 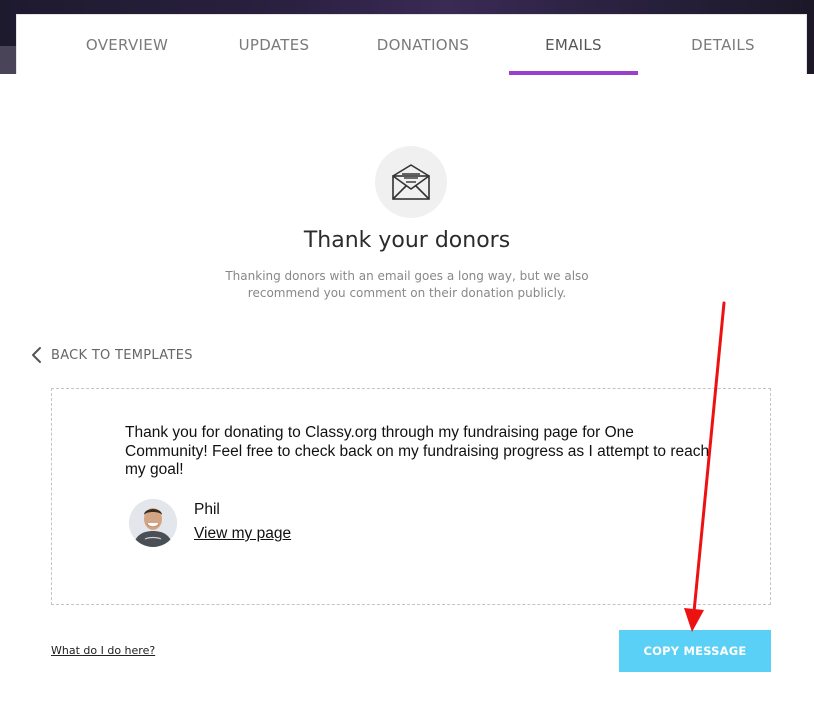 I want to click on sender-name: Phil, so click(x=207, y=509).